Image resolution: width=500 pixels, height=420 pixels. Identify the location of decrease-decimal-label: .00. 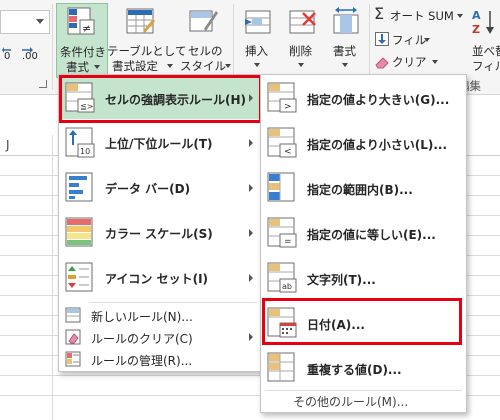
(30, 56).